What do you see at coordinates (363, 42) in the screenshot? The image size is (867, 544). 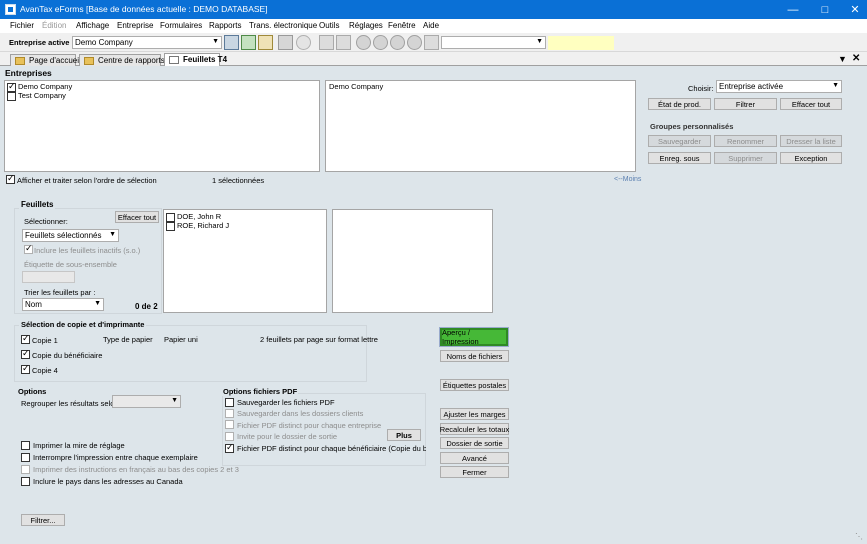 I see `first-record-icon` at bounding box center [363, 42].